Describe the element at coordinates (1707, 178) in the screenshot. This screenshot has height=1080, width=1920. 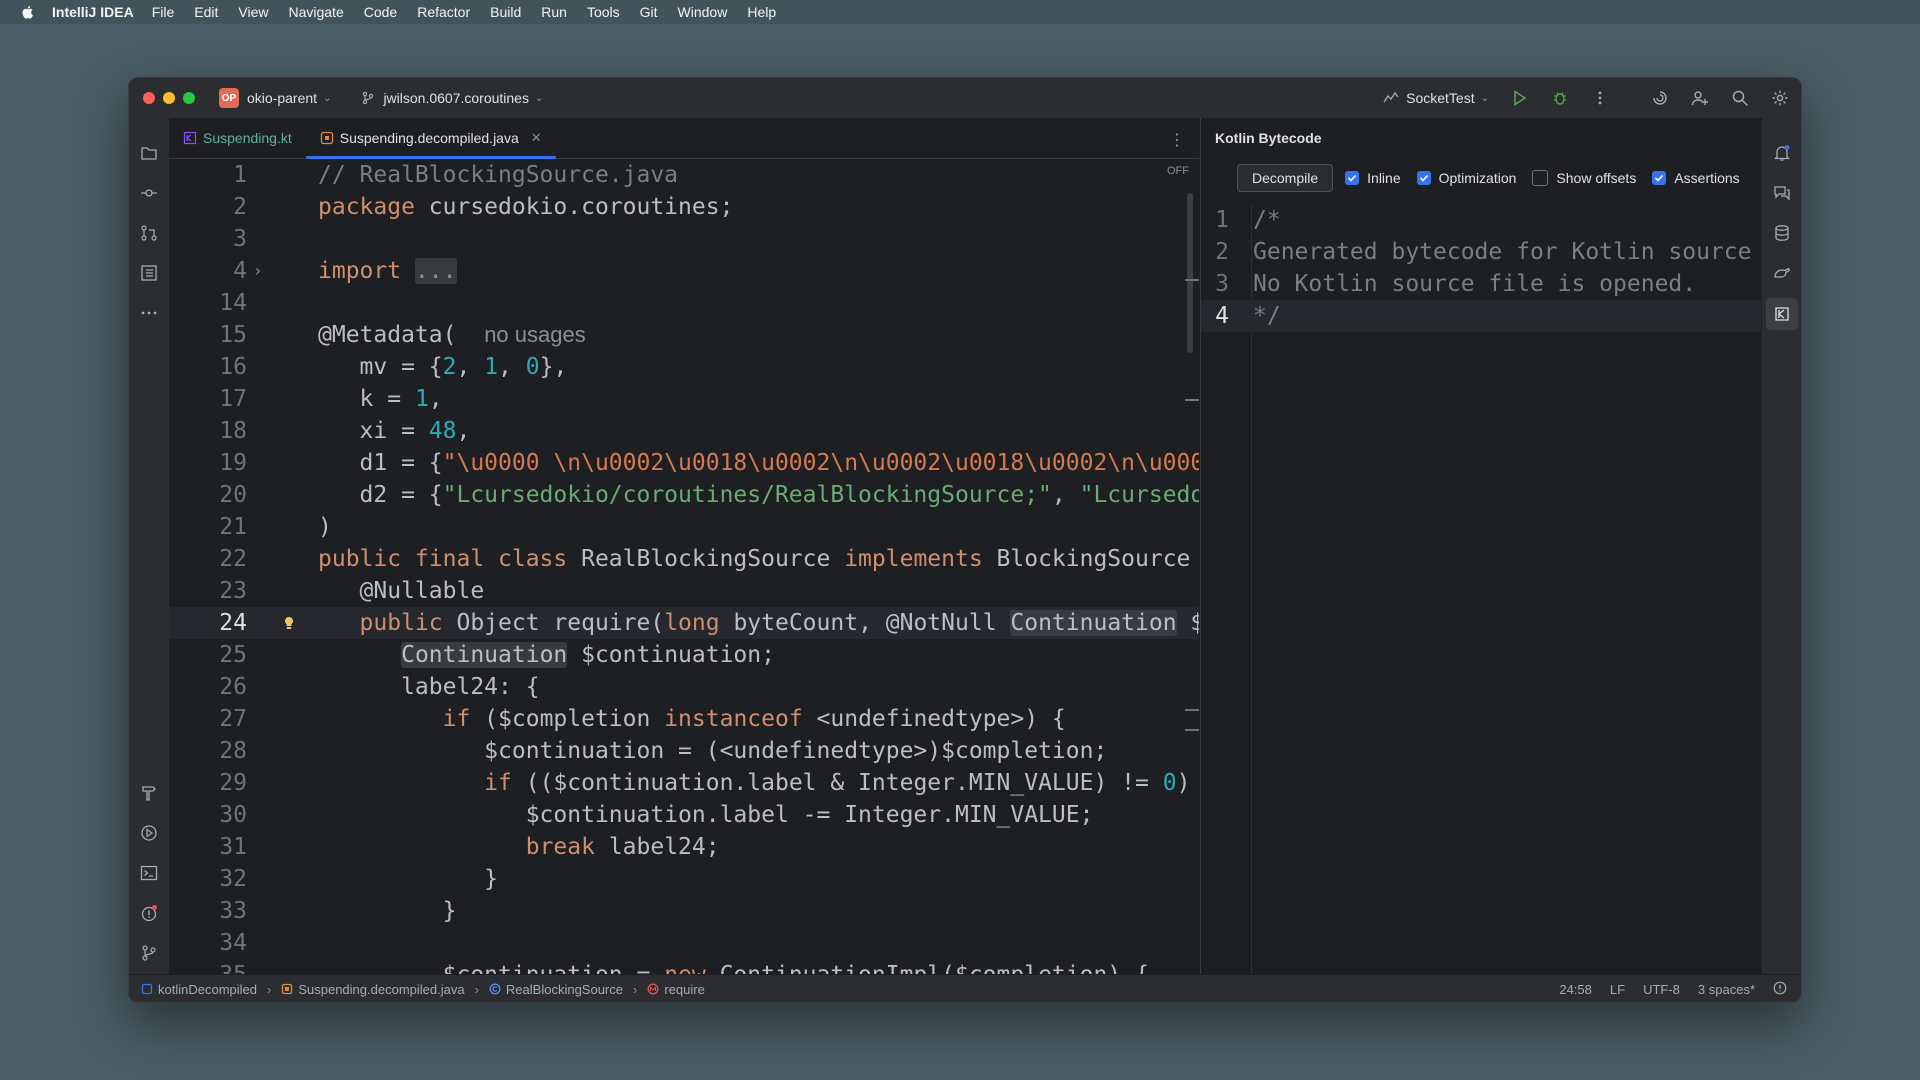
I see `assertions-label: Assertions` at that location.